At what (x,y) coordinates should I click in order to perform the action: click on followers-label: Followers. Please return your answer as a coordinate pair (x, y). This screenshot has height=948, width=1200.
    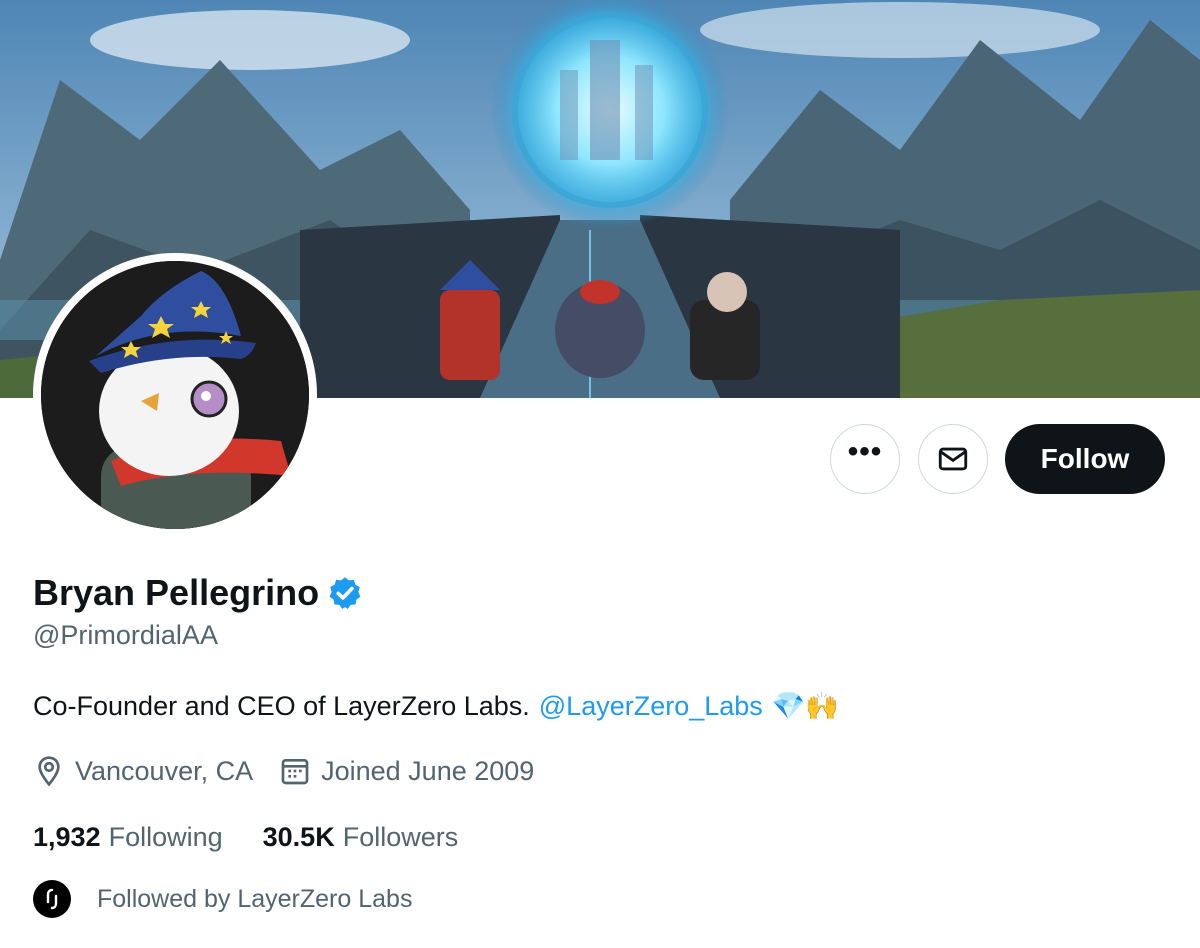
    Looking at the image, I should click on (400, 837).